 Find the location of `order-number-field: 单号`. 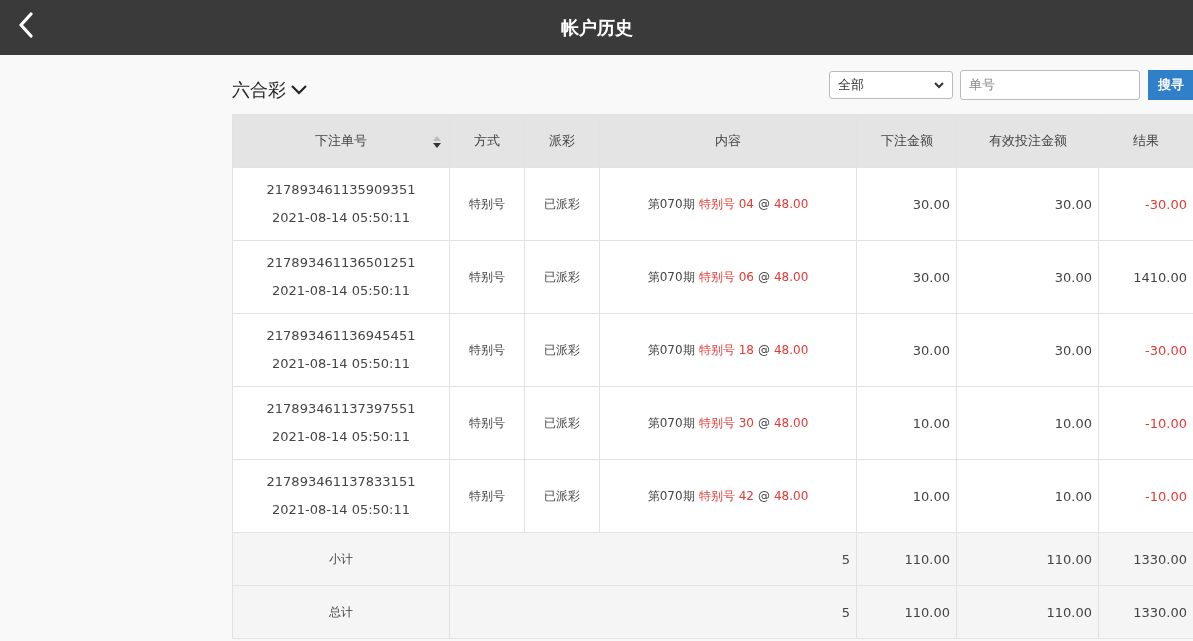

order-number-field: 单号 is located at coordinates (1050, 84).